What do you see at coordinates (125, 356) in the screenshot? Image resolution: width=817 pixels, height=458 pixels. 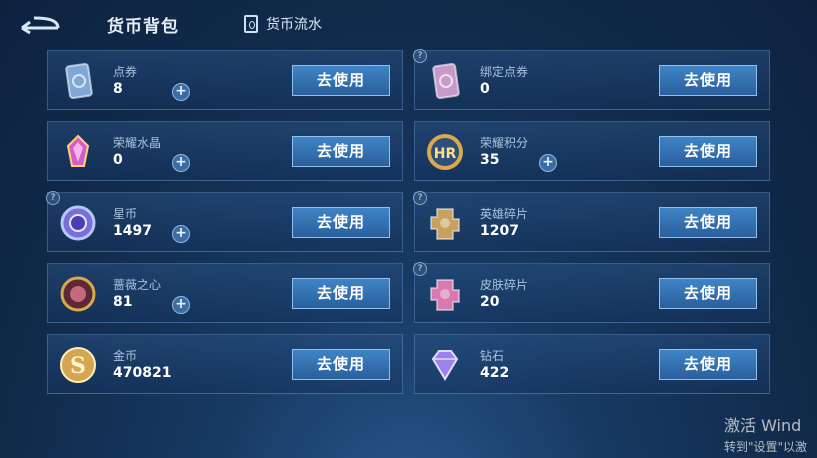 I see `currency-name: 金币` at bounding box center [125, 356].